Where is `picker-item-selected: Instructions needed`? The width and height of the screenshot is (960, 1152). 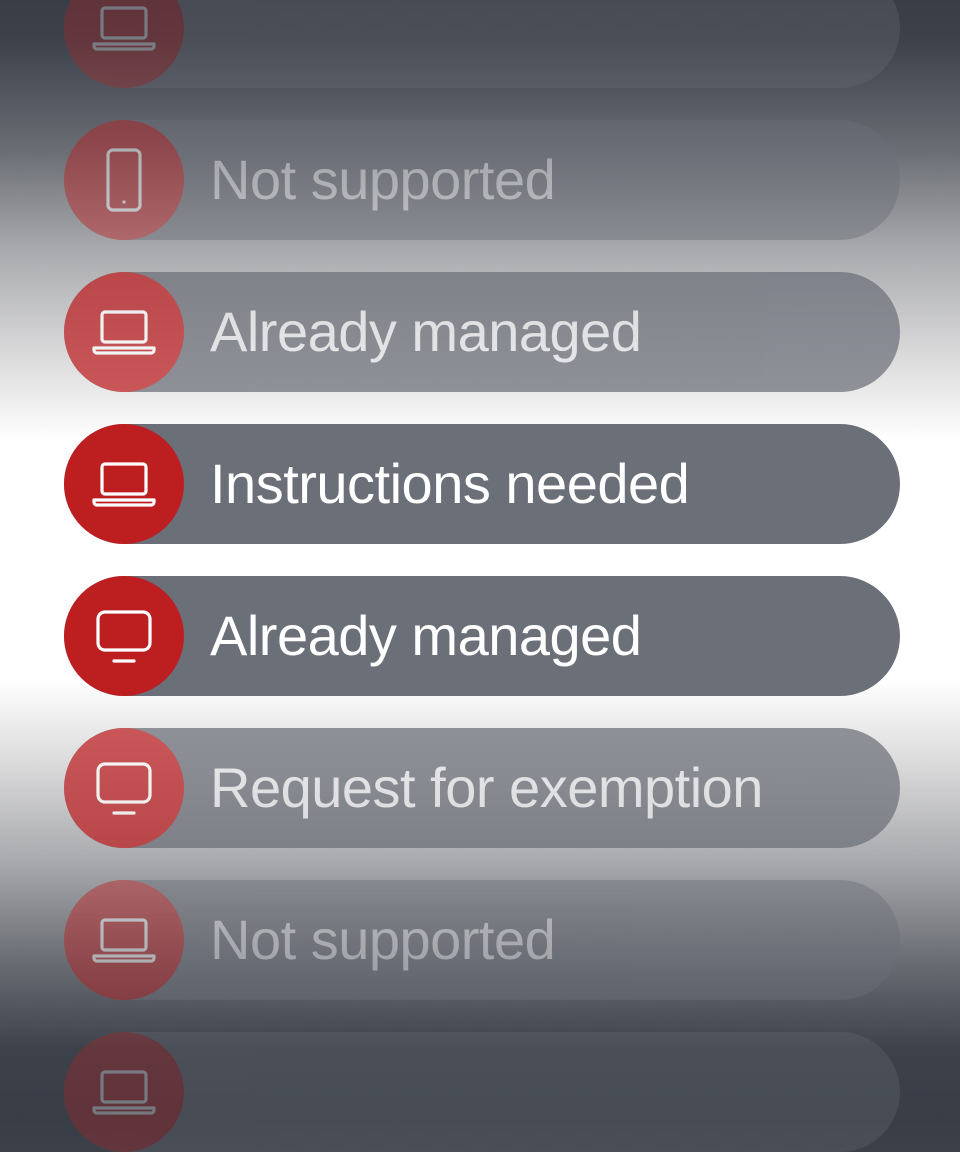
picker-item-selected: Instructions needed is located at coordinates (482, 484).